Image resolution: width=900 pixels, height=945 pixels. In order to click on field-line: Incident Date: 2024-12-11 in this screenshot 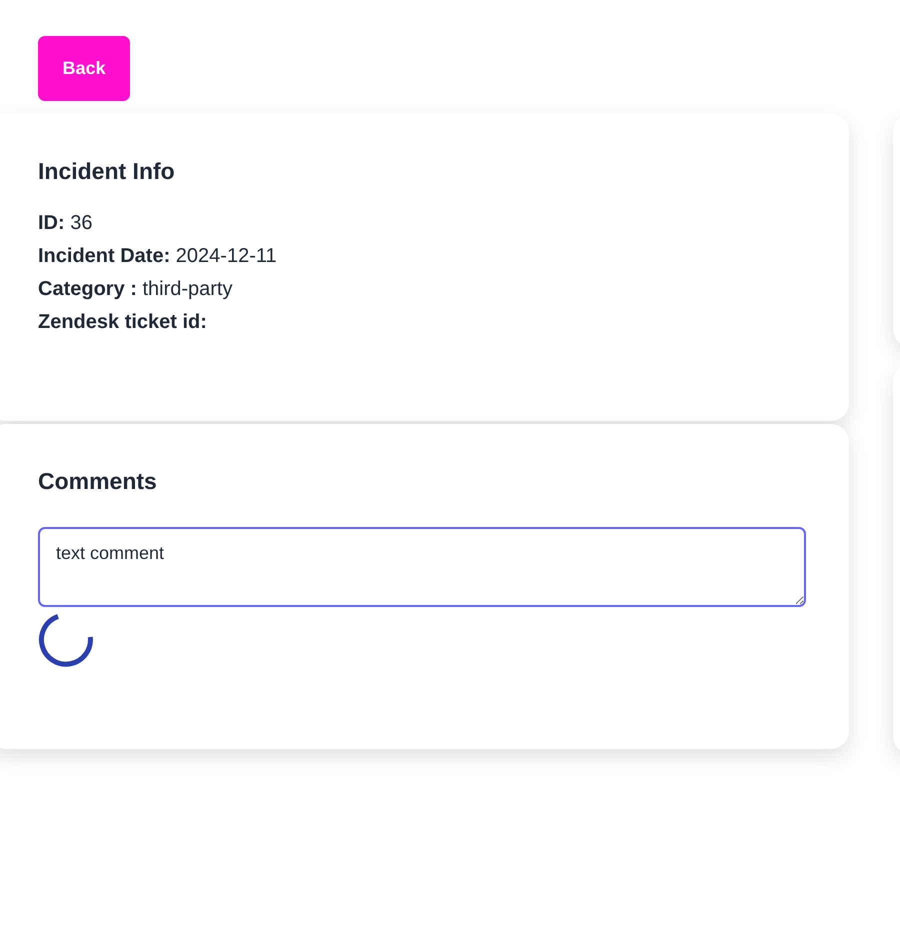, I will do `click(158, 256)`.